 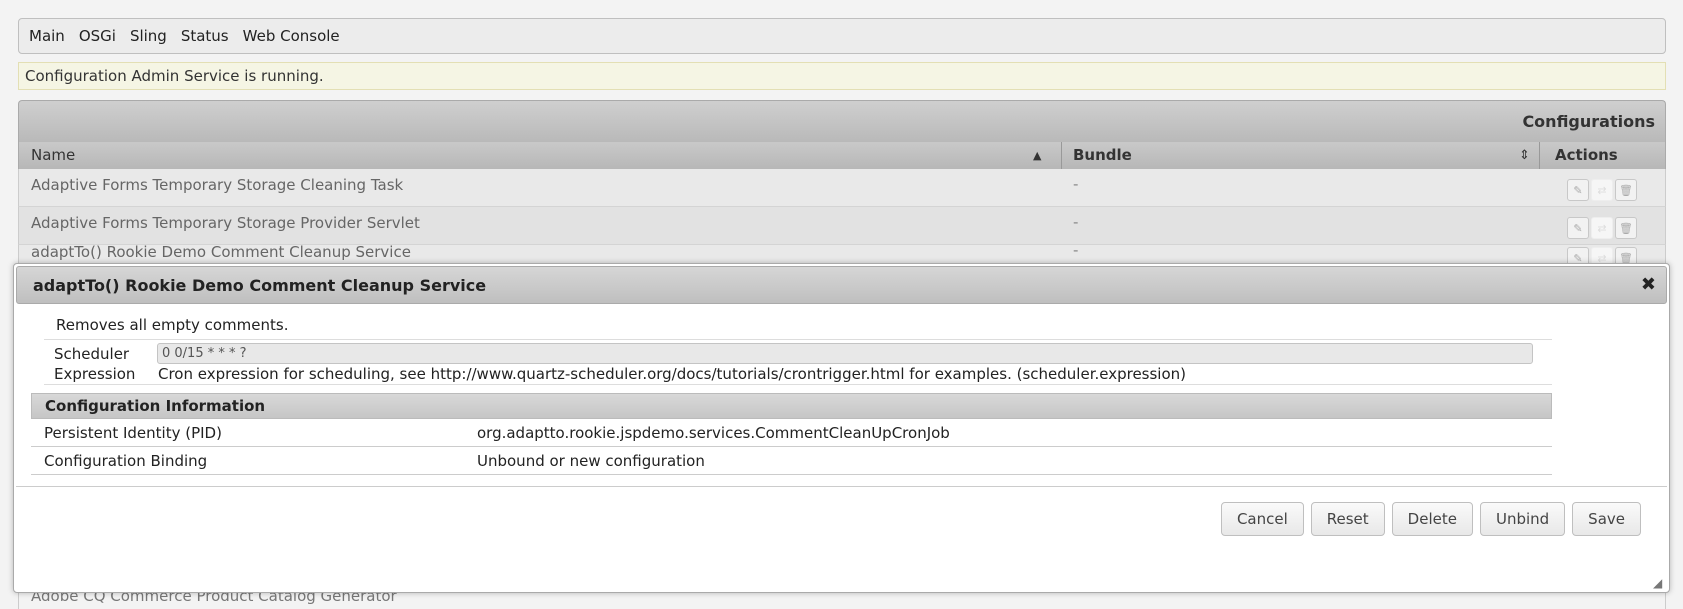 What do you see at coordinates (1522, 519) in the screenshot?
I see `unbind-button: Unbind` at bounding box center [1522, 519].